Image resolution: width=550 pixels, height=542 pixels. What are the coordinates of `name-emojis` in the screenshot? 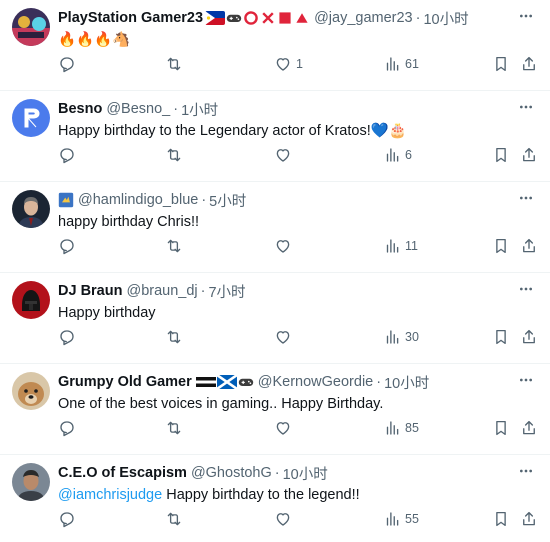 It's located at (257, 18).